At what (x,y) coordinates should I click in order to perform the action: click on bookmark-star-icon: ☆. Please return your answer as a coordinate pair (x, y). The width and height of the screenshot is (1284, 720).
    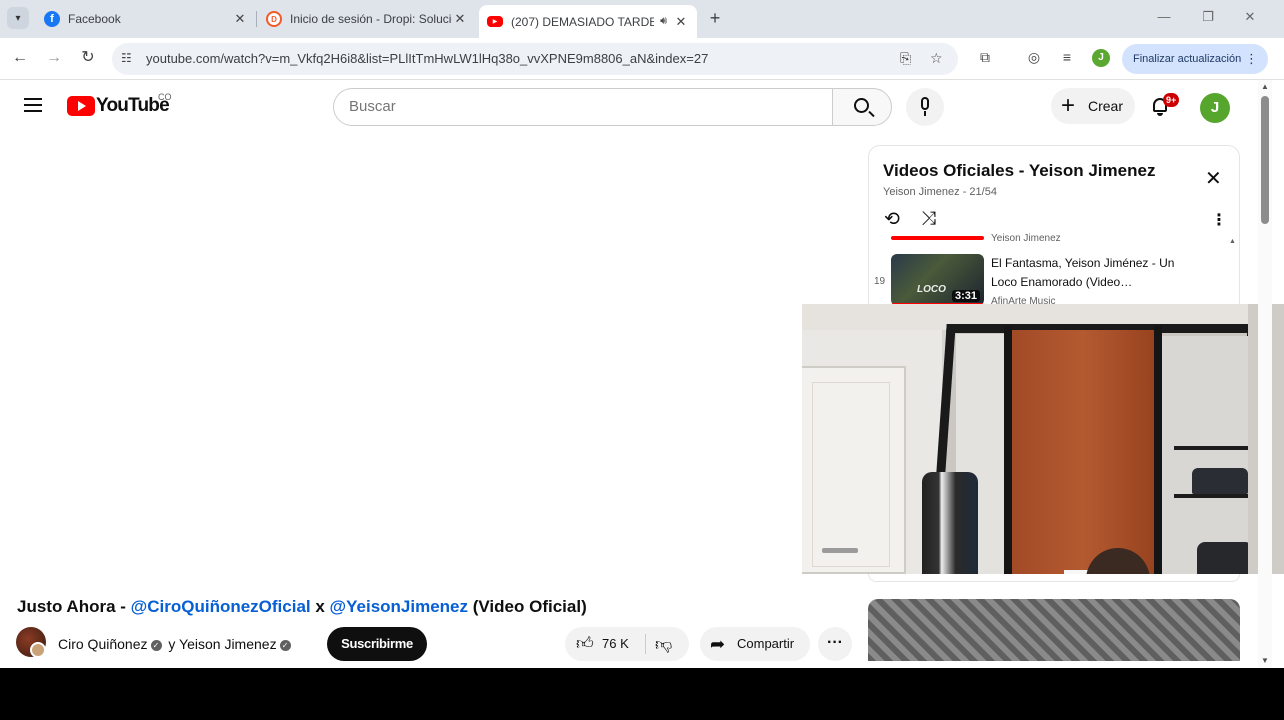
    Looking at the image, I should click on (936, 58).